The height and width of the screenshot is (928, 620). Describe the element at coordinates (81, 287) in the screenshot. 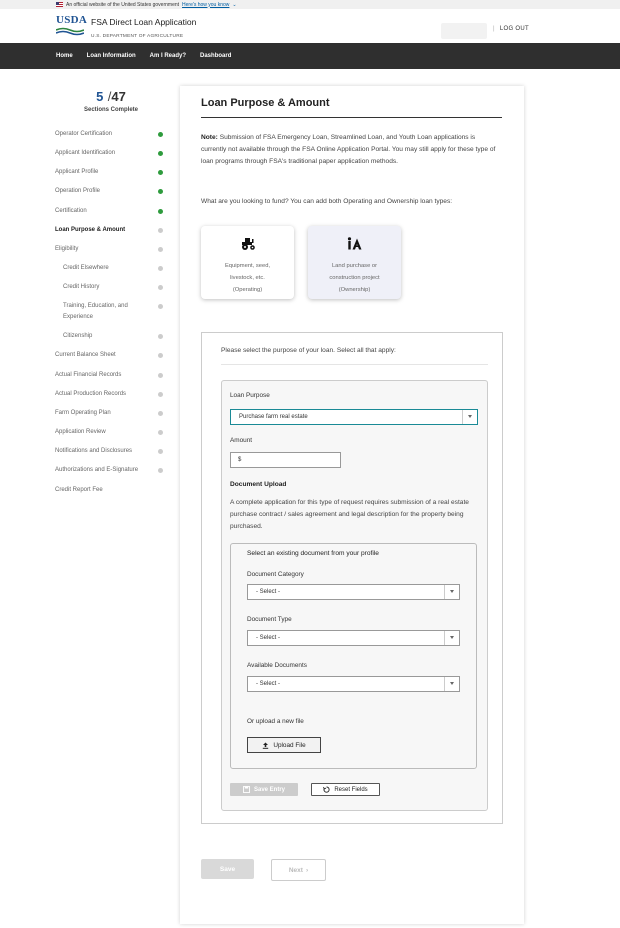

I see `sidebar-step-label: Credit History` at that location.